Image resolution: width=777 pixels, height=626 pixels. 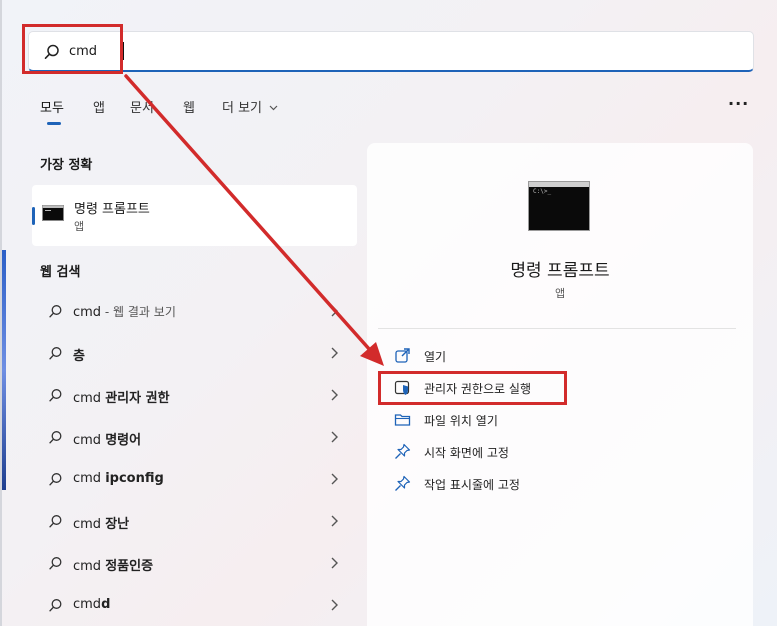 What do you see at coordinates (194, 563) in the screenshot?
I see `web-result-row: cmd 정품인증` at bounding box center [194, 563].